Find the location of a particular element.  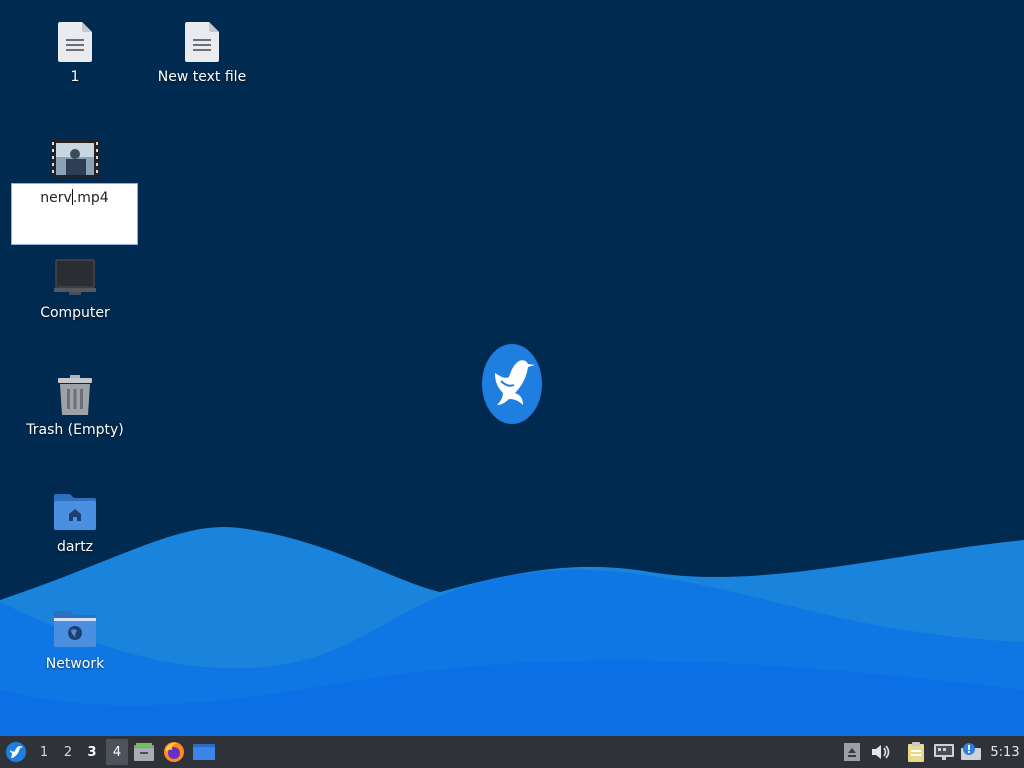

home-folder-icon is located at coordinates (75, 512).